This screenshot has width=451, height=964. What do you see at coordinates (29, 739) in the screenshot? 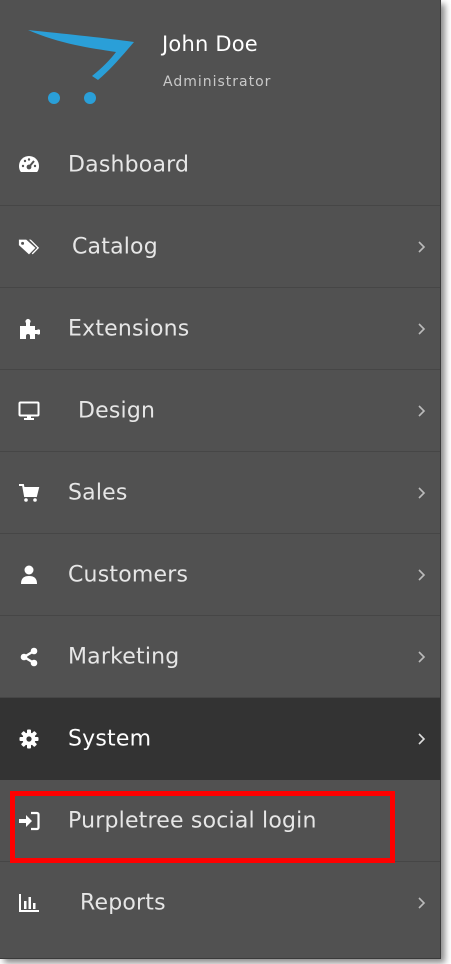
I see `gear-icon` at bounding box center [29, 739].